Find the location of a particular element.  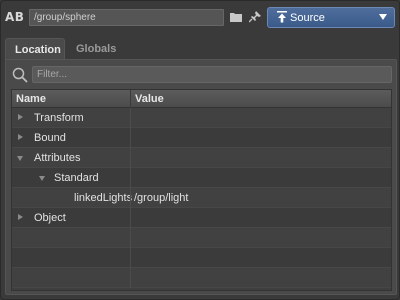

table-row: Transform is located at coordinates (201, 118).